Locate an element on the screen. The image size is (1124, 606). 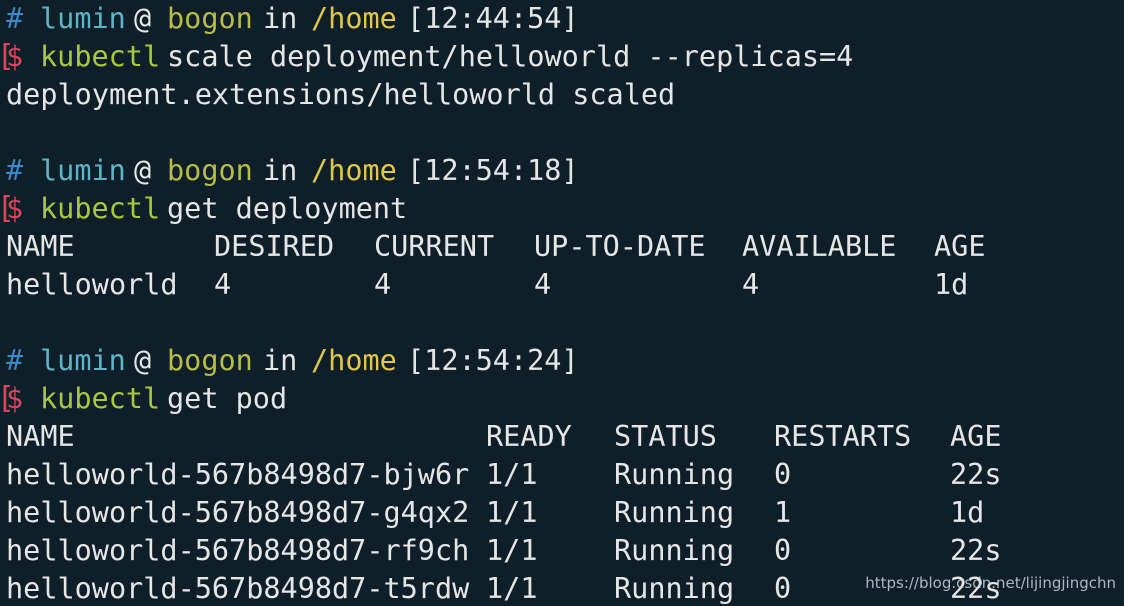
command-line-3: [ $ kubectl get pod is located at coordinates (144, 399).